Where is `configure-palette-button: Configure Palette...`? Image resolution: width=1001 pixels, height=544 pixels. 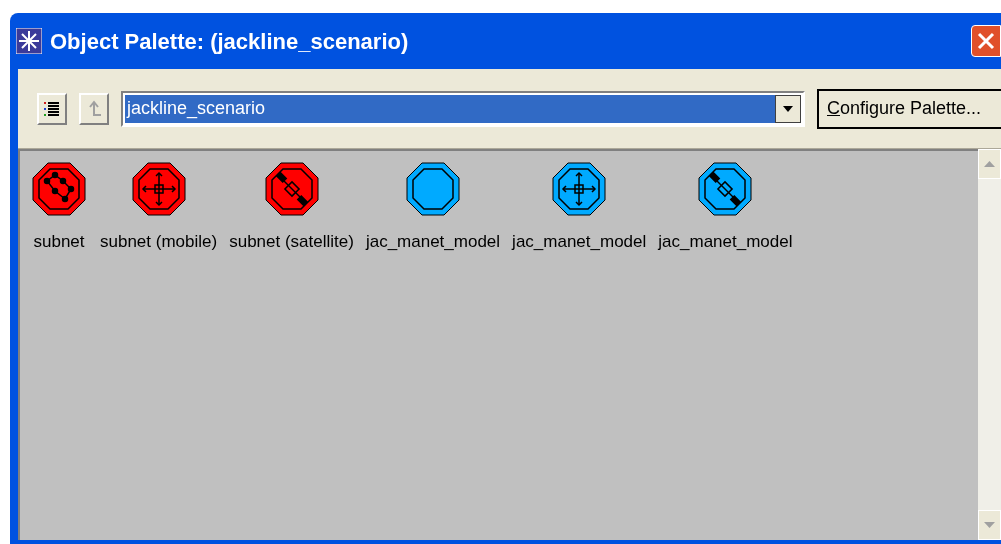
configure-palette-button: Configure Palette... is located at coordinates (909, 108).